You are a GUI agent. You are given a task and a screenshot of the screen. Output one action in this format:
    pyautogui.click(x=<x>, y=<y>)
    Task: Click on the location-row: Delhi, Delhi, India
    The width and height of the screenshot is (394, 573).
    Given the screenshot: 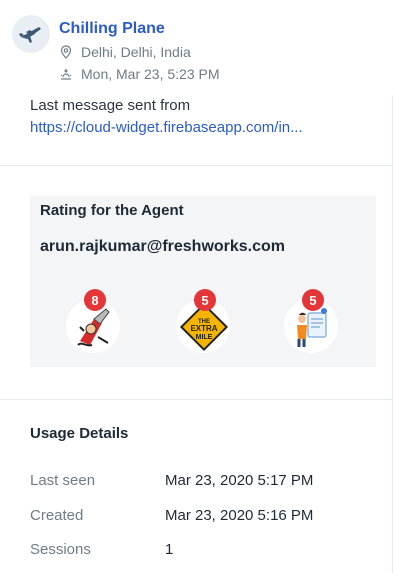 What is the action you would take?
    pyautogui.click(x=125, y=52)
    